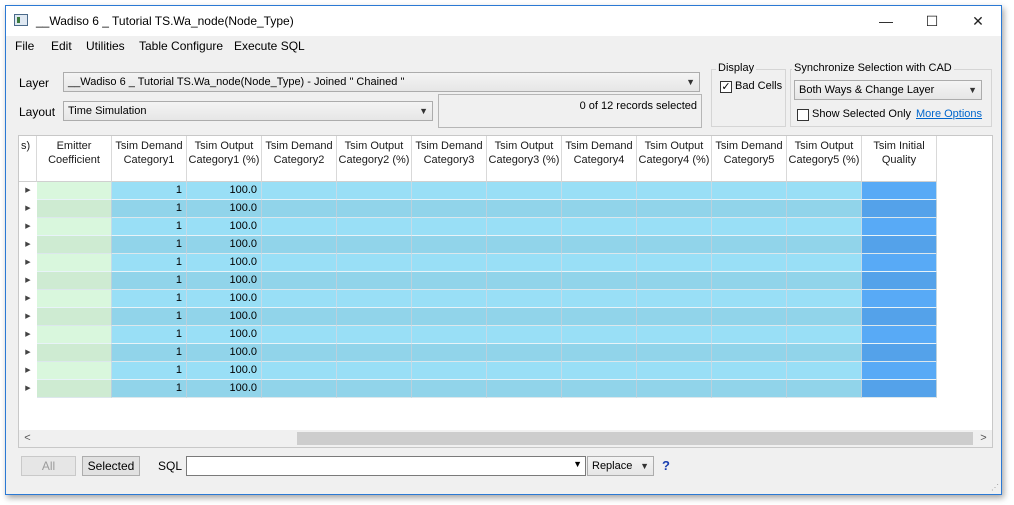 Image resolution: width=1014 pixels, height=505 pixels. I want to click on partial-column-header: s), so click(28, 159).